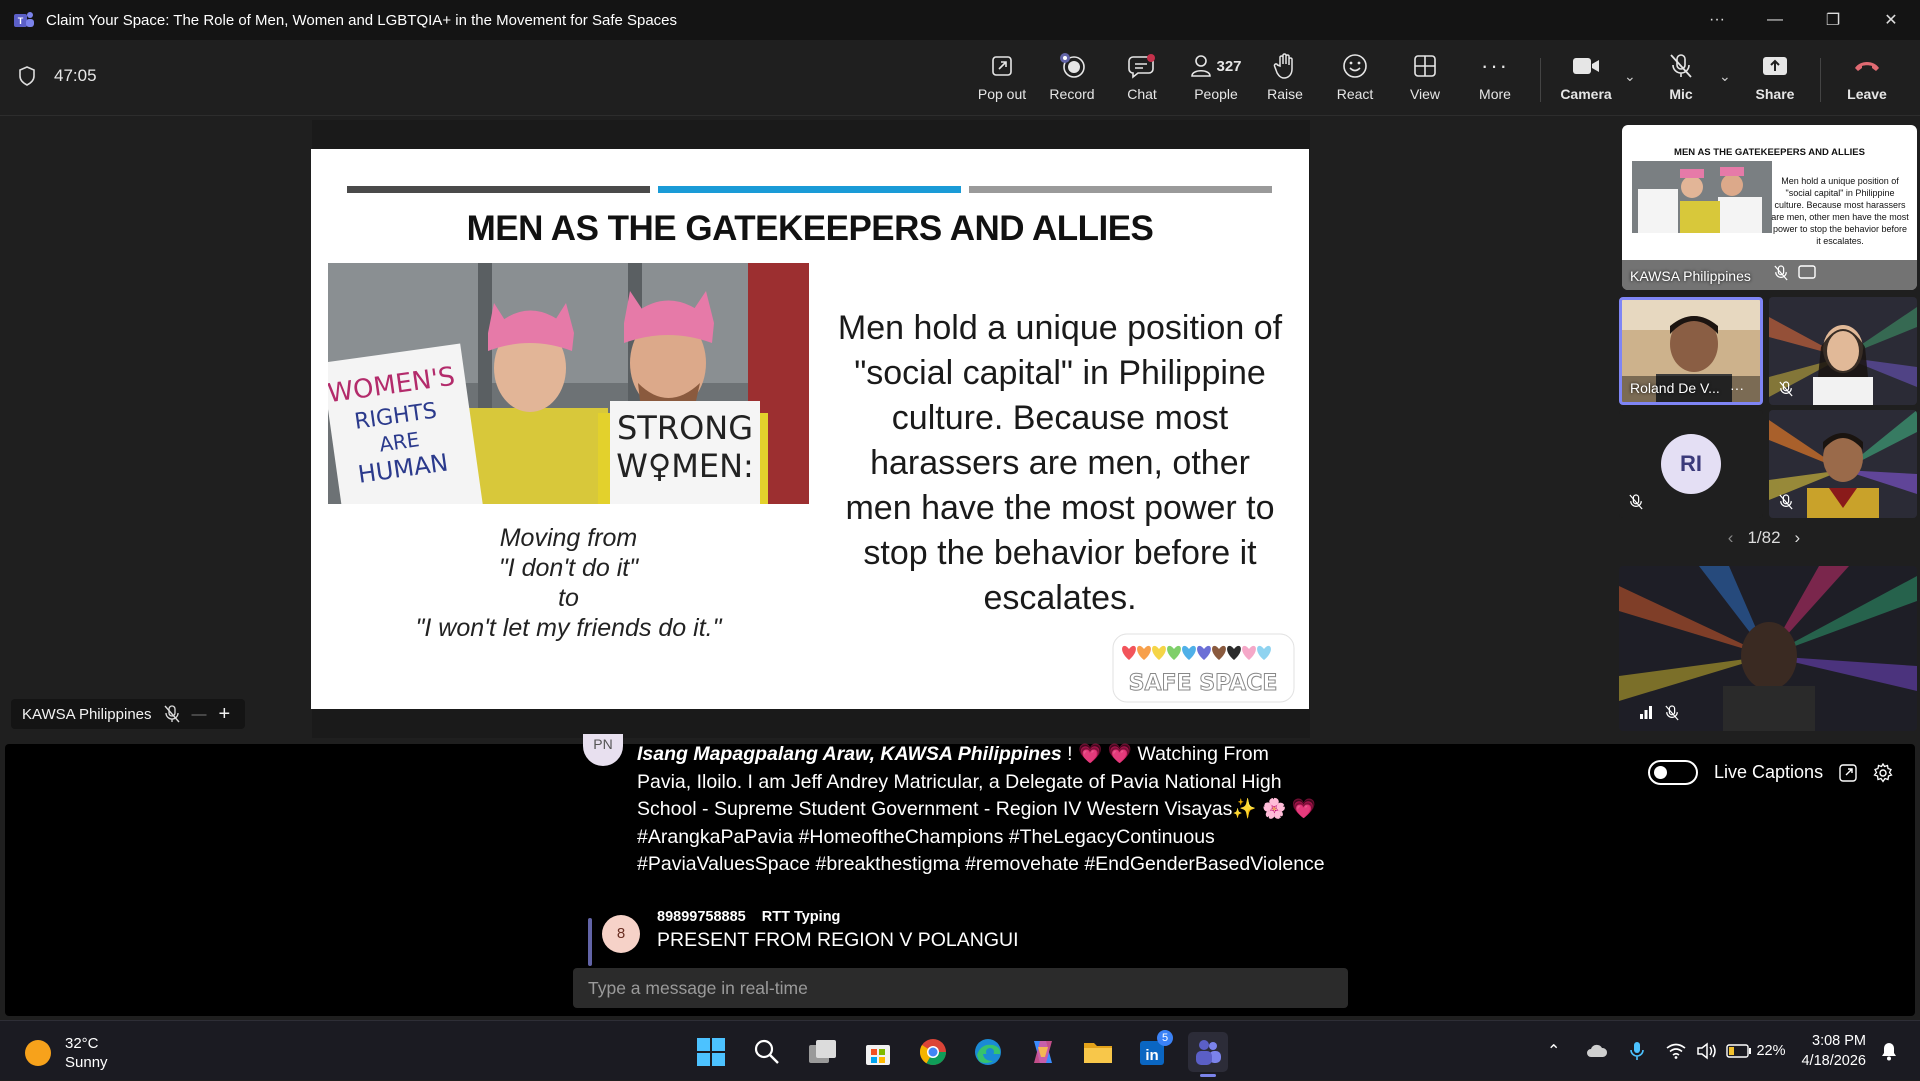 This screenshot has width=1920, height=1081. I want to click on hand-icon, so click(1283, 66).